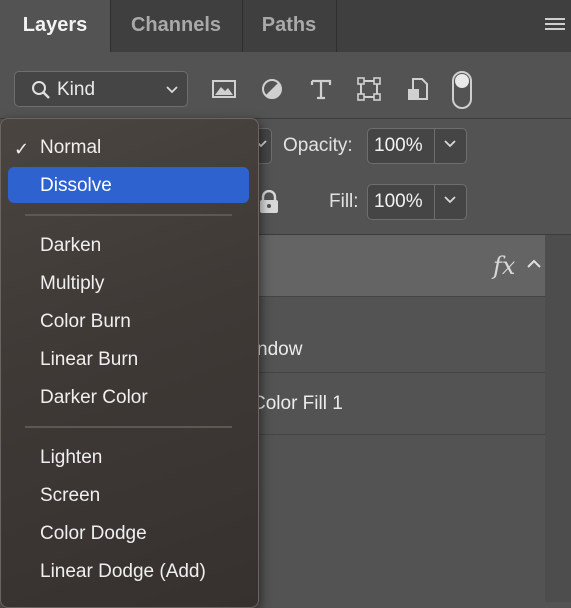 Image resolution: width=571 pixels, height=608 pixels. I want to click on lock-icon, so click(269, 202).